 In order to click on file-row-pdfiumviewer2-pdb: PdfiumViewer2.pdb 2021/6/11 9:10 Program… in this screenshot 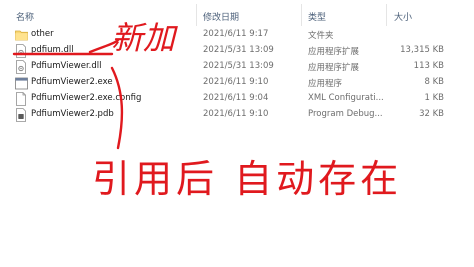, I will do `click(237, 115)`.